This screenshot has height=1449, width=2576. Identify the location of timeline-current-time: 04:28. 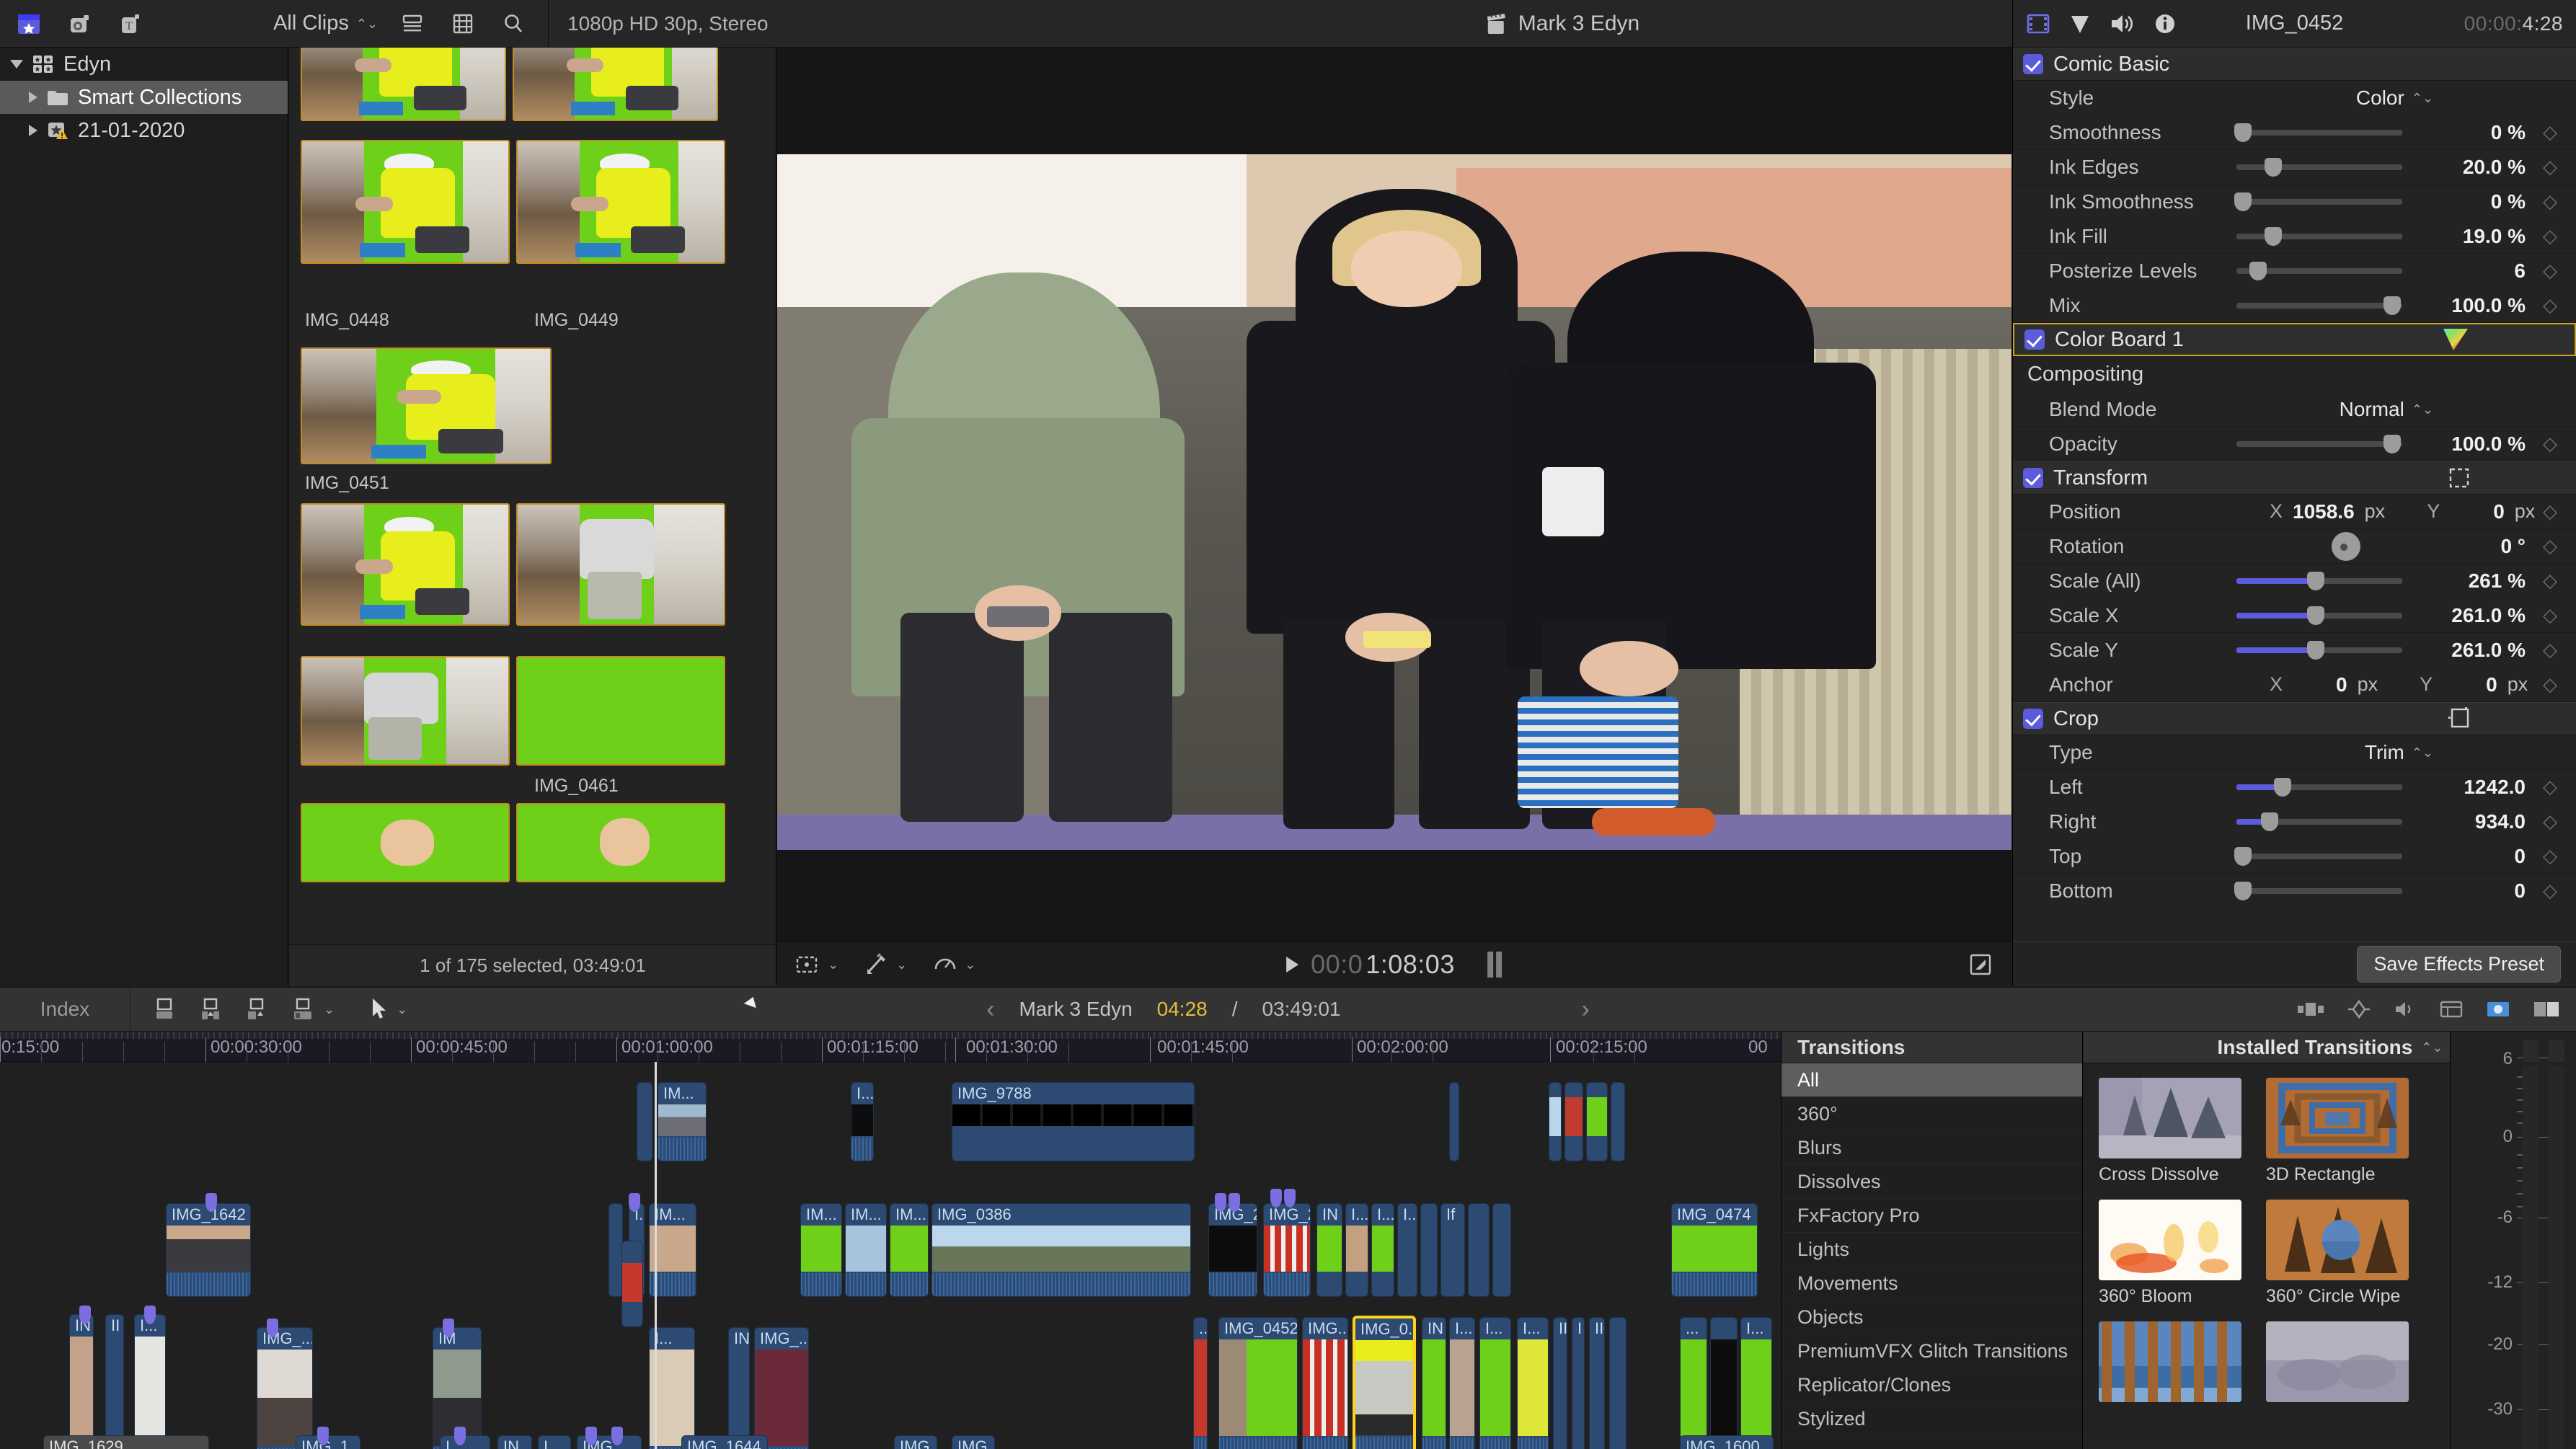
(1182, 1009).